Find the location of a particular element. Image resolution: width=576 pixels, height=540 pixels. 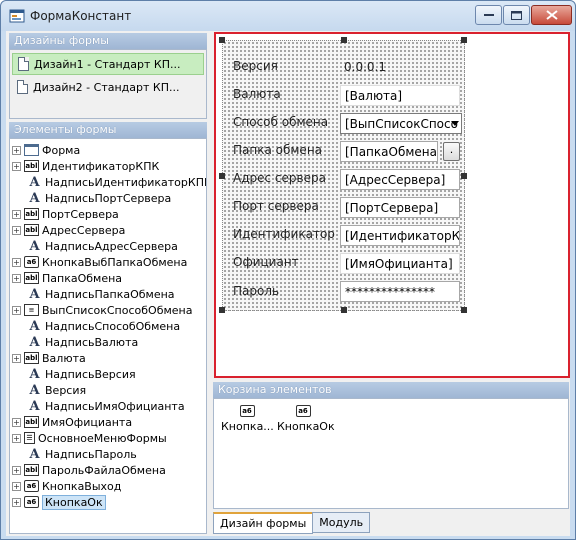

basket-item-label: КнопкаОк is located at coordinates (306, 426).